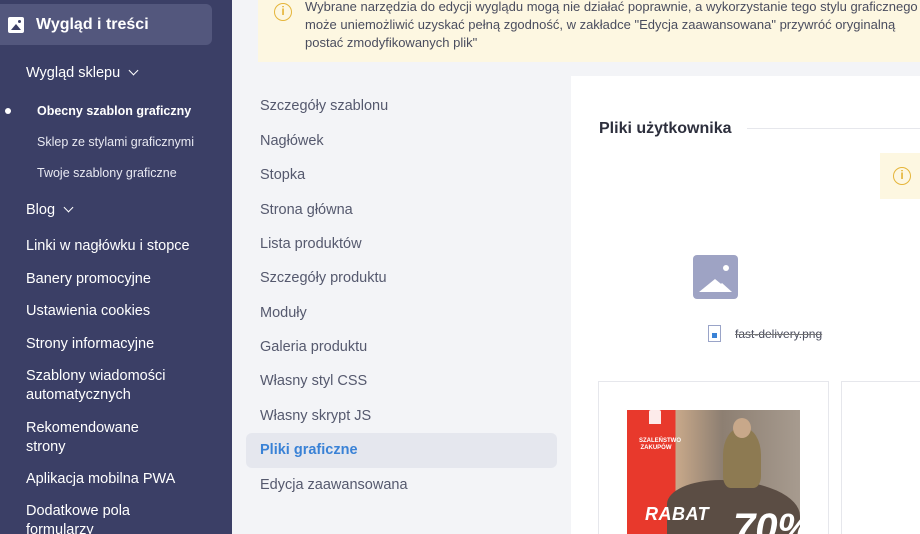 The image size is (920, 534). I want to click on subnav-advanced-edit: Edycja zaawansowana, so click(334, 485).